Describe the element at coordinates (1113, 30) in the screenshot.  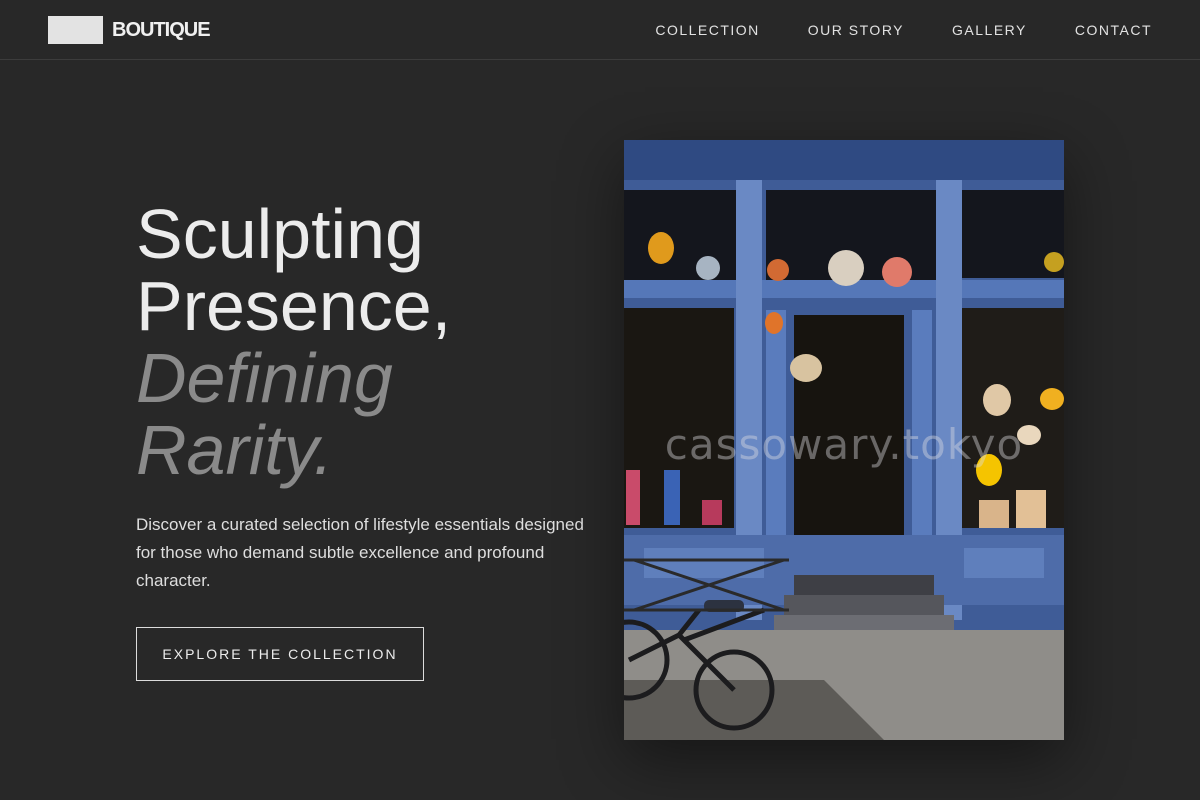
I see `nav-contact: CONTACT` at that location.